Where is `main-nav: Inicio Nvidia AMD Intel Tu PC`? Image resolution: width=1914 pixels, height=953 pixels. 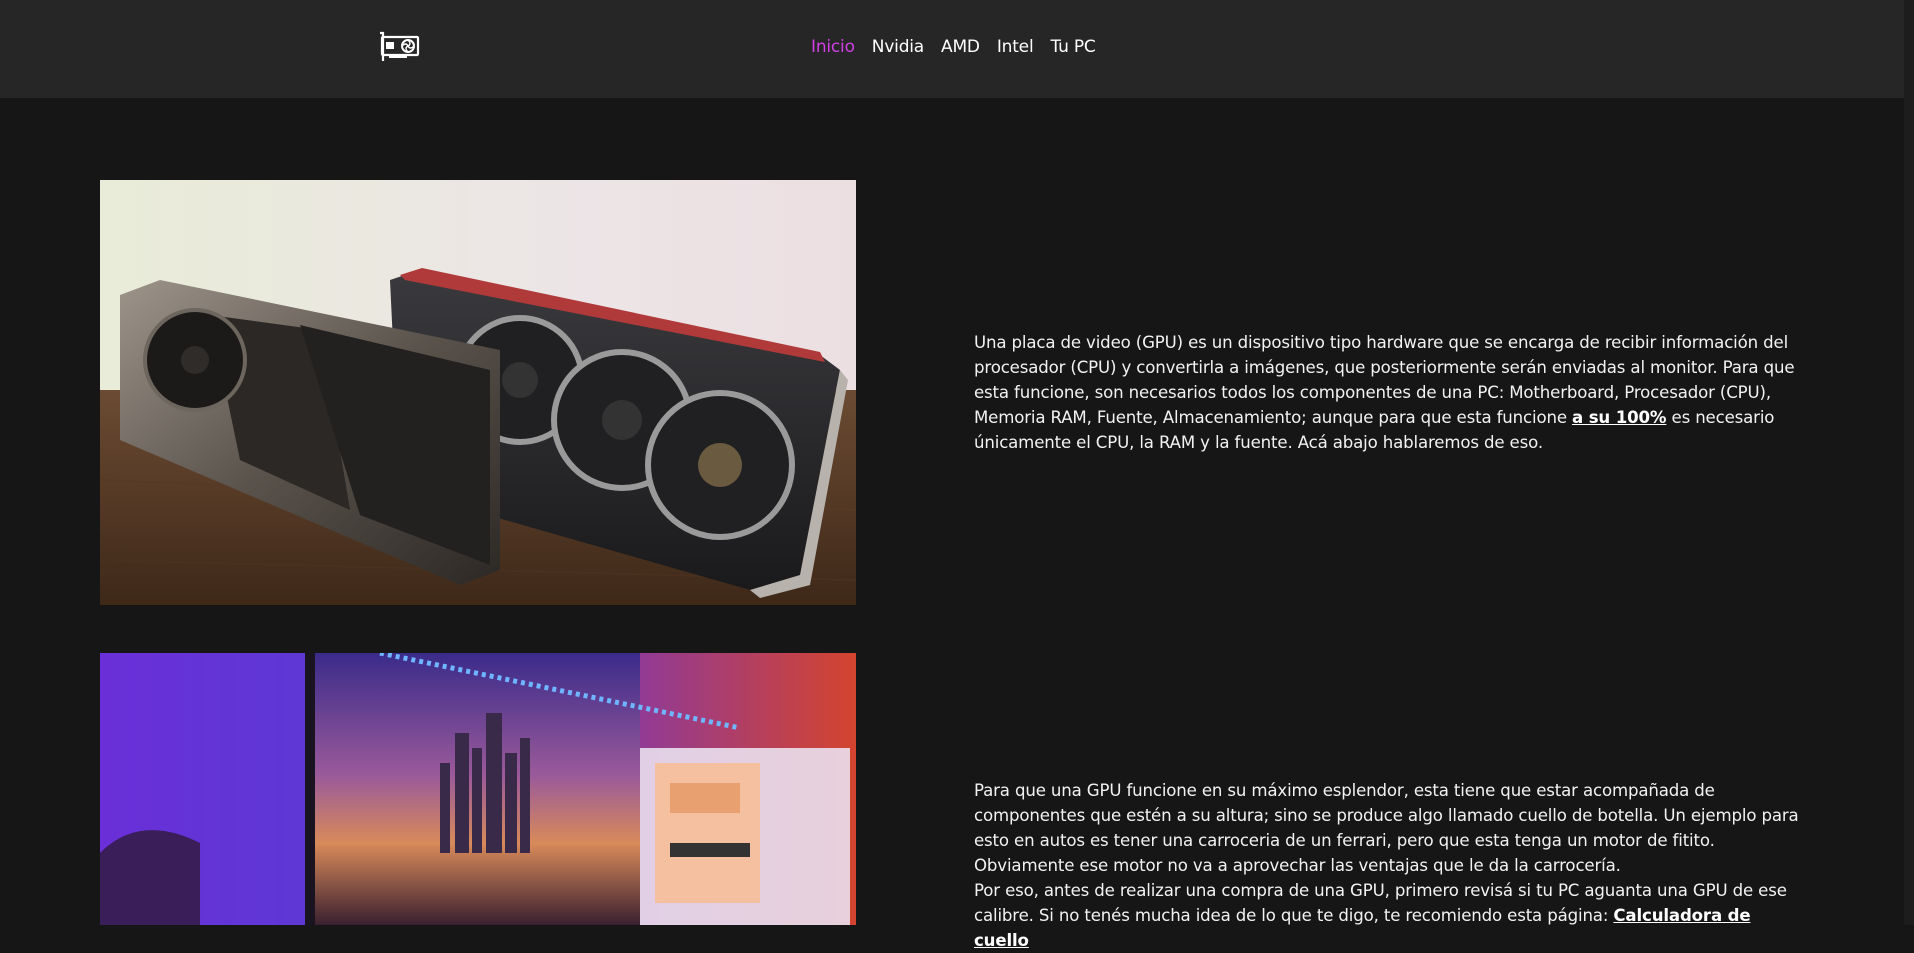
main-nav: Inicio Nvidia AMD Intel Tu PC is located at coordinates (953, 47).